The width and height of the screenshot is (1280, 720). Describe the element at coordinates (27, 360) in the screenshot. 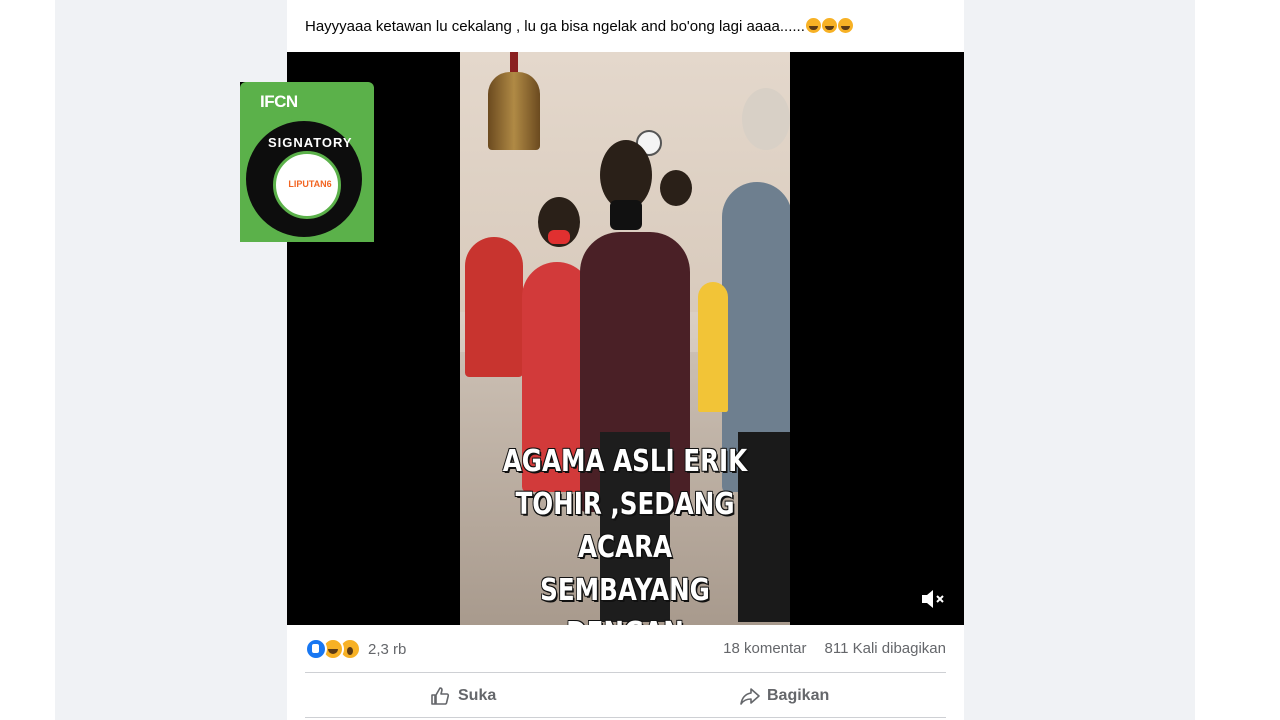

I see `page-margin-left` at that location.